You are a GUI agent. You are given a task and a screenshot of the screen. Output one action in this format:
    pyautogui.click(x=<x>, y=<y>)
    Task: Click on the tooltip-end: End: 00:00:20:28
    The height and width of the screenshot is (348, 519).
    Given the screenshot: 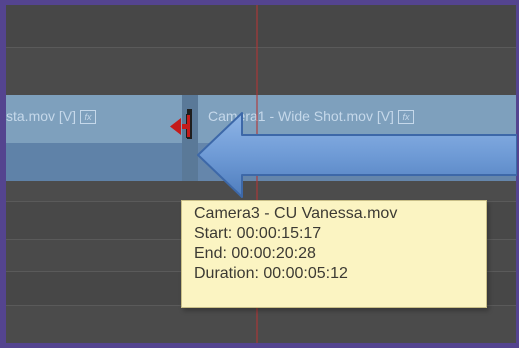 What is the action you would take?
    pyautogui.click(x=255, y=253)
    